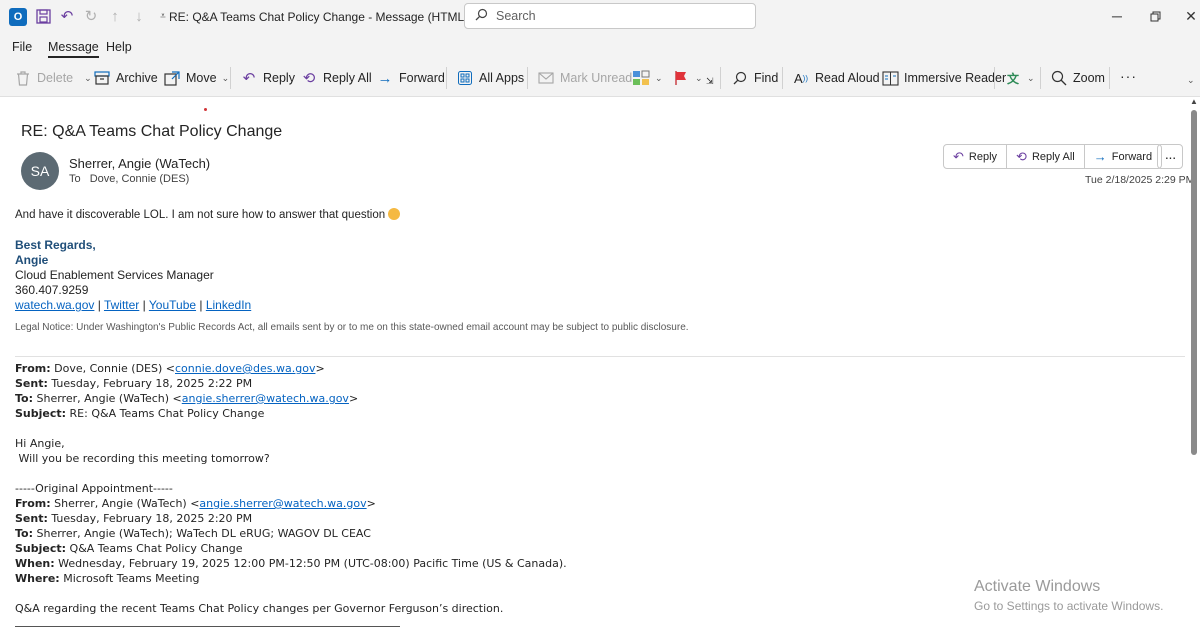 The height and width of the screenshot is (637, 1200). I want to click on link-watech: watech.wa.gov, so click(54, 305).